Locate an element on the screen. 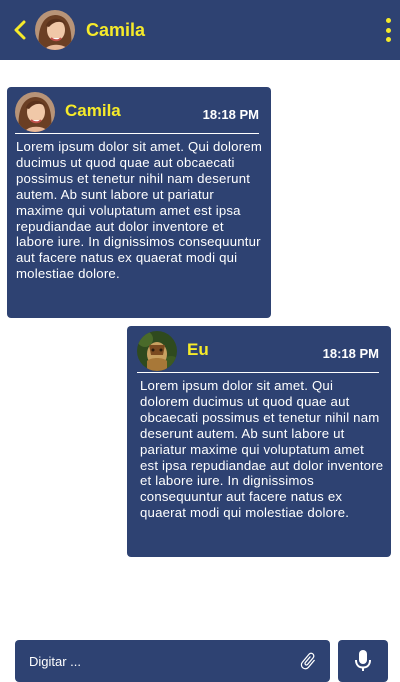  voice-record-button is located at coordinates (363, 661).